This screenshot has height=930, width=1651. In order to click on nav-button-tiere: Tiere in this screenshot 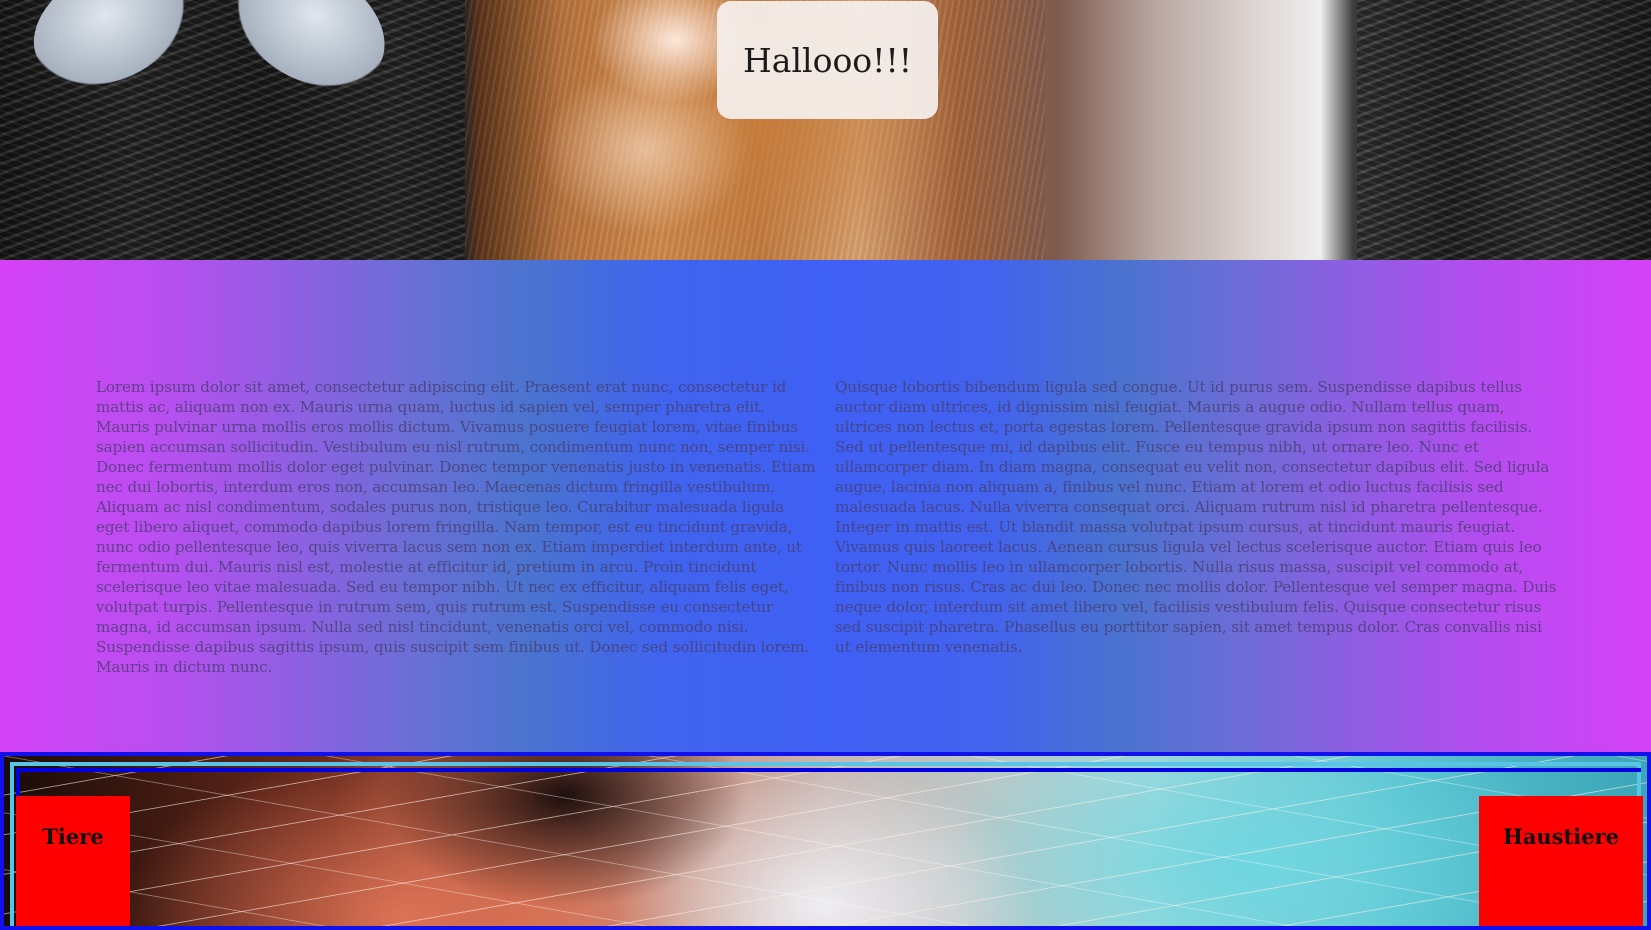, I will do `click(73, 861)`.